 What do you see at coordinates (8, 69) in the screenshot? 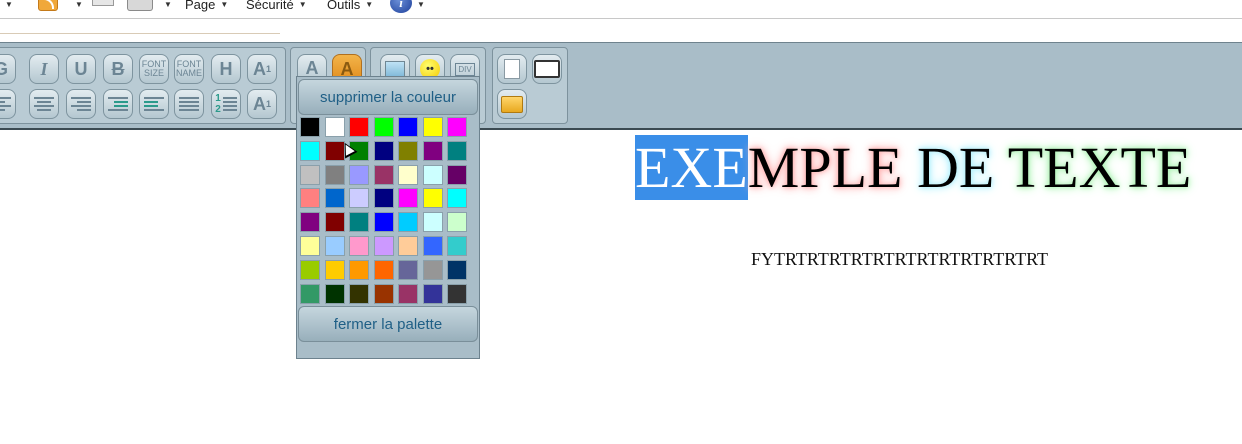
I see `bold-button: G` at bounding box center [8, 69].